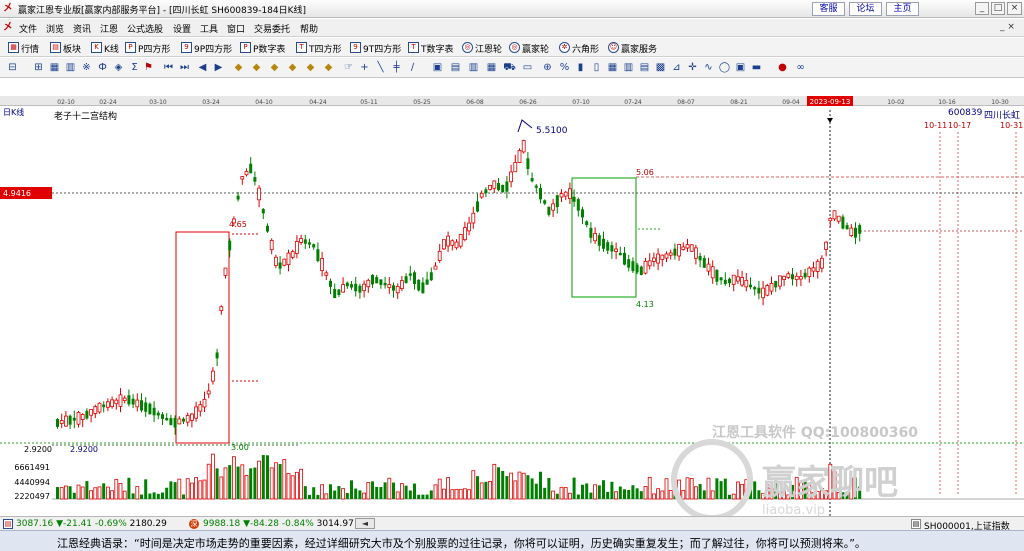 The height and width of the screenshot is (551, 1024). I want to click on menu-news: 资讯, so click(82, 28).